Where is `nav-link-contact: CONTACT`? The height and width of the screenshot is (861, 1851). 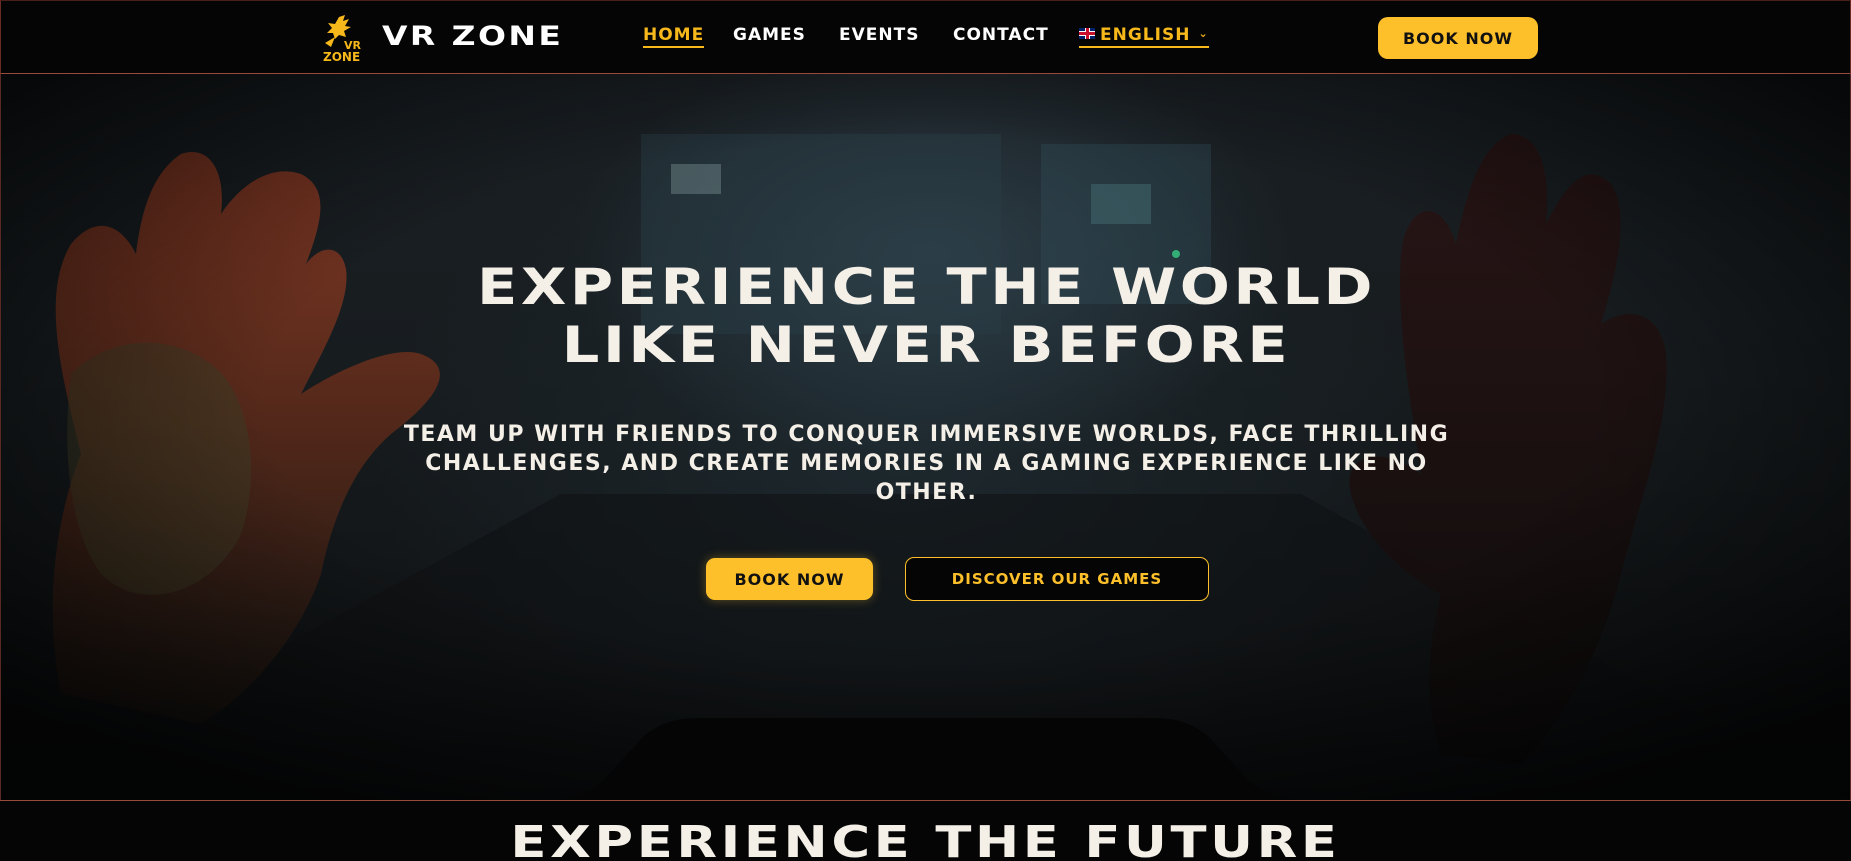 nav-link-contact: CONTACT is located at coordinates (1001, 35).